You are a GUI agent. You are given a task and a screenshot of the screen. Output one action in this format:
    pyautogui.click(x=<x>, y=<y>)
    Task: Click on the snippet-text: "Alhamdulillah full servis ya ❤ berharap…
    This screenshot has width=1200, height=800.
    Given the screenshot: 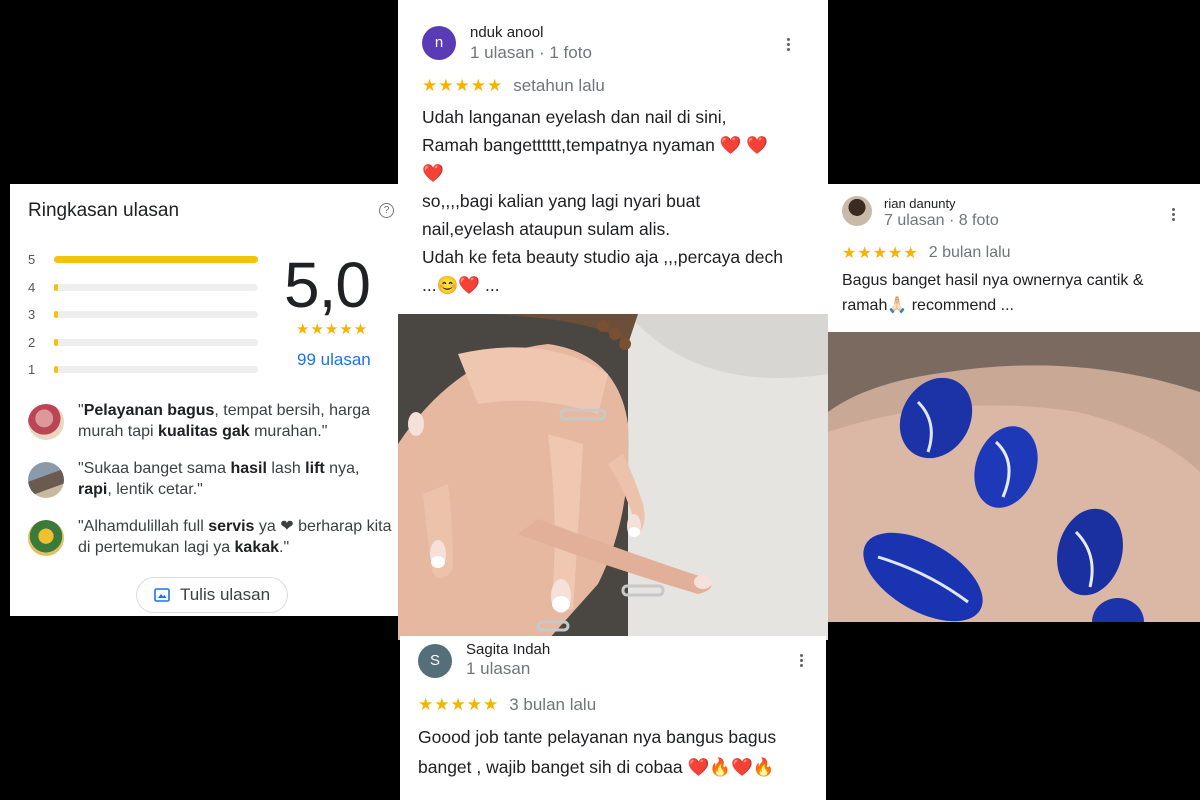 What is the action you would take?
    pyautogui.click(x=235, y=537)
    